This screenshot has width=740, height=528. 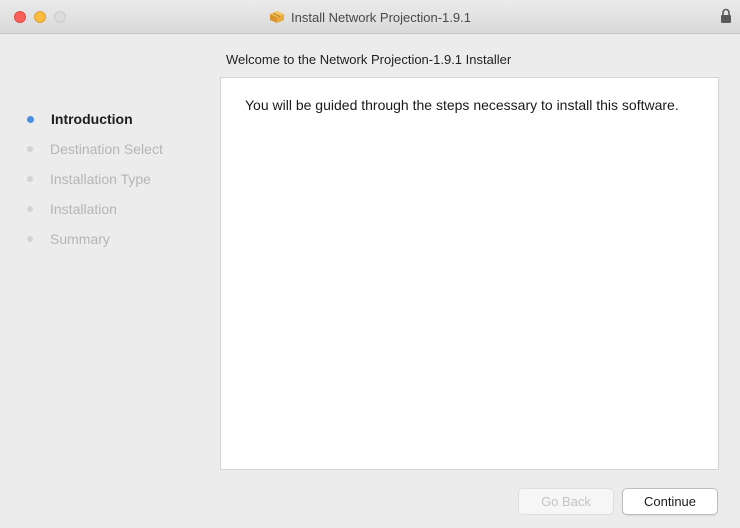 What do you see at coordinates (726, 15) in the screenshot?
I see `lock-icon` at bounding box center [726, 15].